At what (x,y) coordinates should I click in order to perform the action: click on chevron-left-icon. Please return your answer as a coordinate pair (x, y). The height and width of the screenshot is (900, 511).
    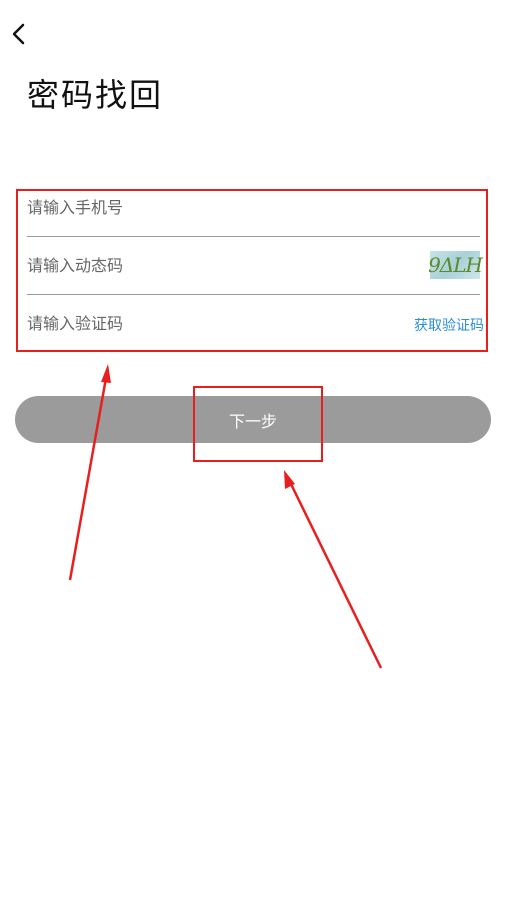
    Looking at the image, I should click on (18, 34).